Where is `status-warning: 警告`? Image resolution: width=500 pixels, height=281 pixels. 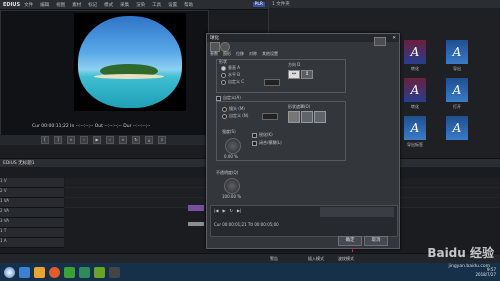
status-warning: 警告 is located at coordinates (274, 258).